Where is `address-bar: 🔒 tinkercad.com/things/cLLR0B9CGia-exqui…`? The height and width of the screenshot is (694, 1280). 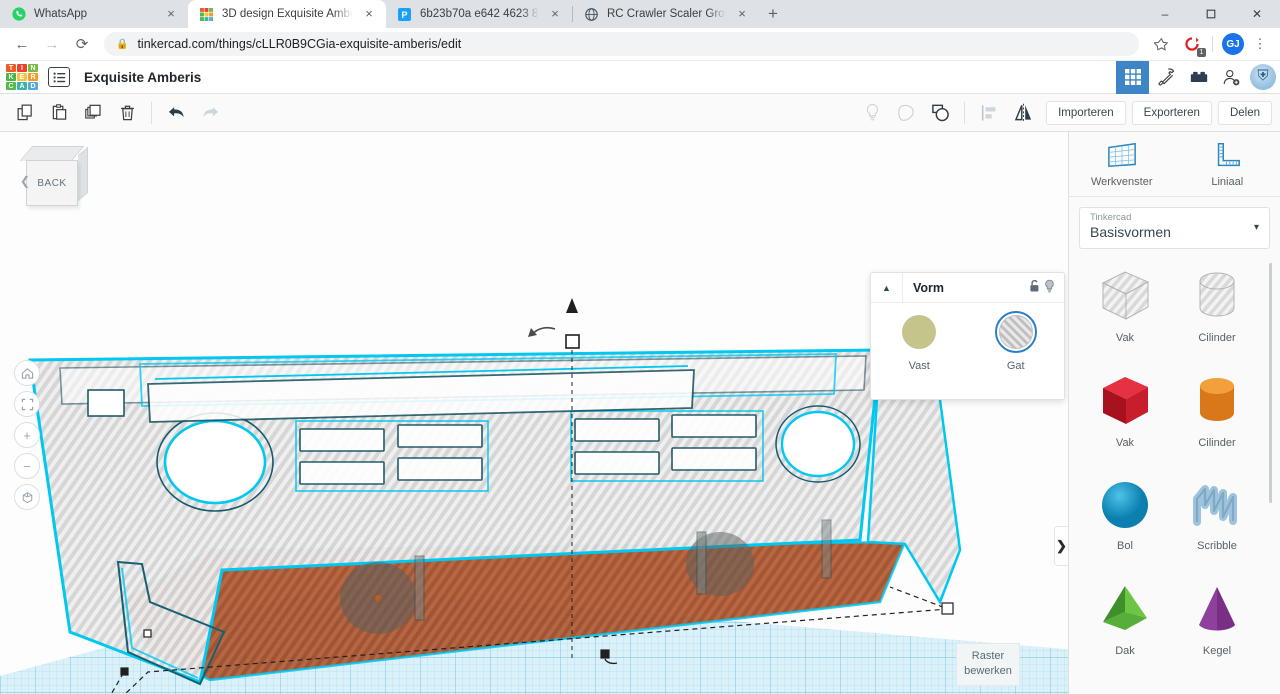
address-bar: 🔒 tinkercad.com/things/cLLR0B9CGia-exqui… is located at coordinates (621, 44).